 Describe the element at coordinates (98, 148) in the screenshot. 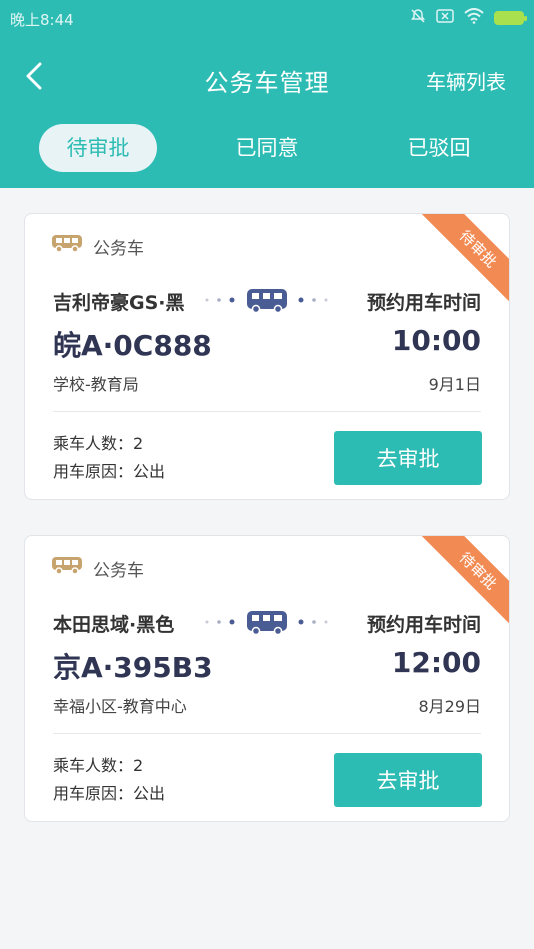

I see `tab-pending: 待审批` at that location.